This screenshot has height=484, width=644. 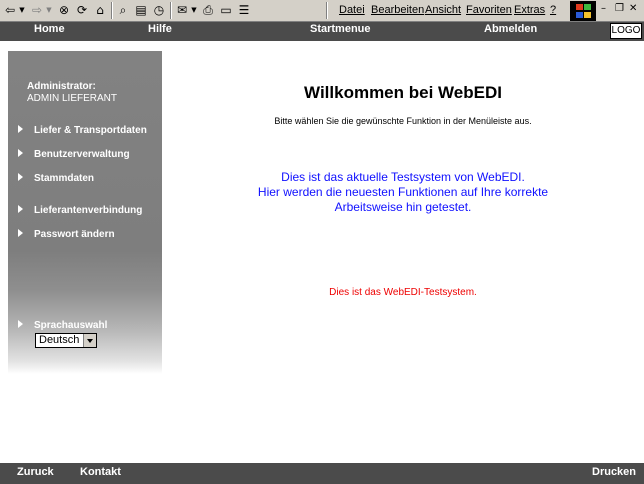 What do you see at coordinates (100, 10) in the screenshot?
I see `home-icon: ⌂` at bounding box center [100, 10].